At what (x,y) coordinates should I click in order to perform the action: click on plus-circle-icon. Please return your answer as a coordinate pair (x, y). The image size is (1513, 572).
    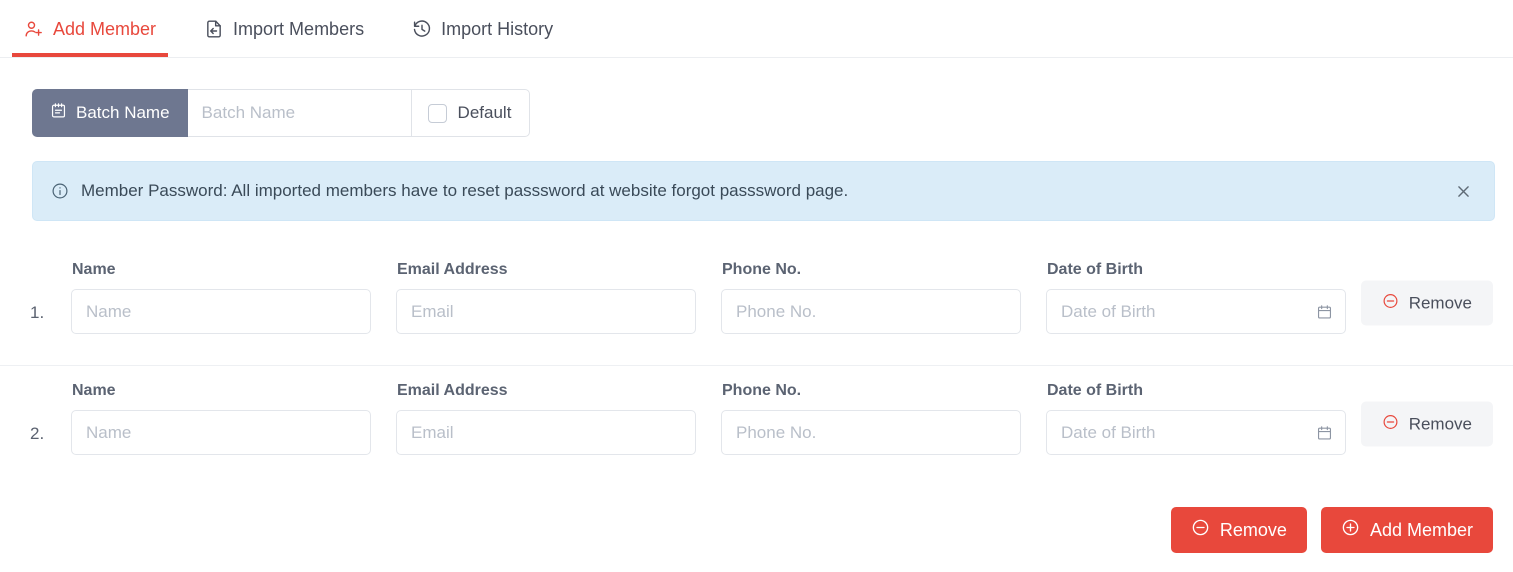
    Looking at the image, I should click on (1350, 530).